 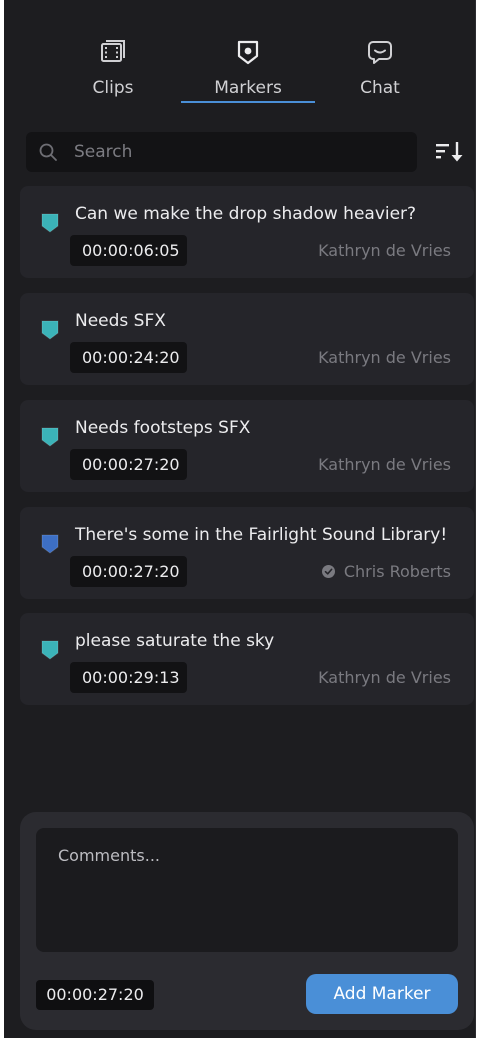 What do you see at coordinates (247, 339) in the screenshot?
I see `marker-card: Needs SFX 00:00:24:20 Kathryn de Vries` at bounding box center [247, 339].